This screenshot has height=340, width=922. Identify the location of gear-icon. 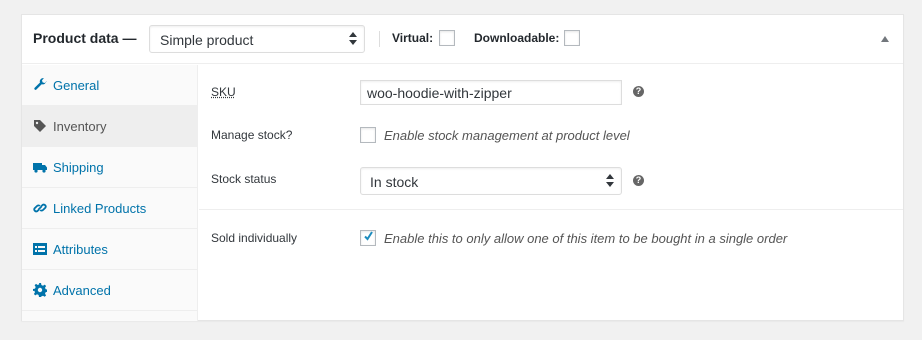
(40, 290).